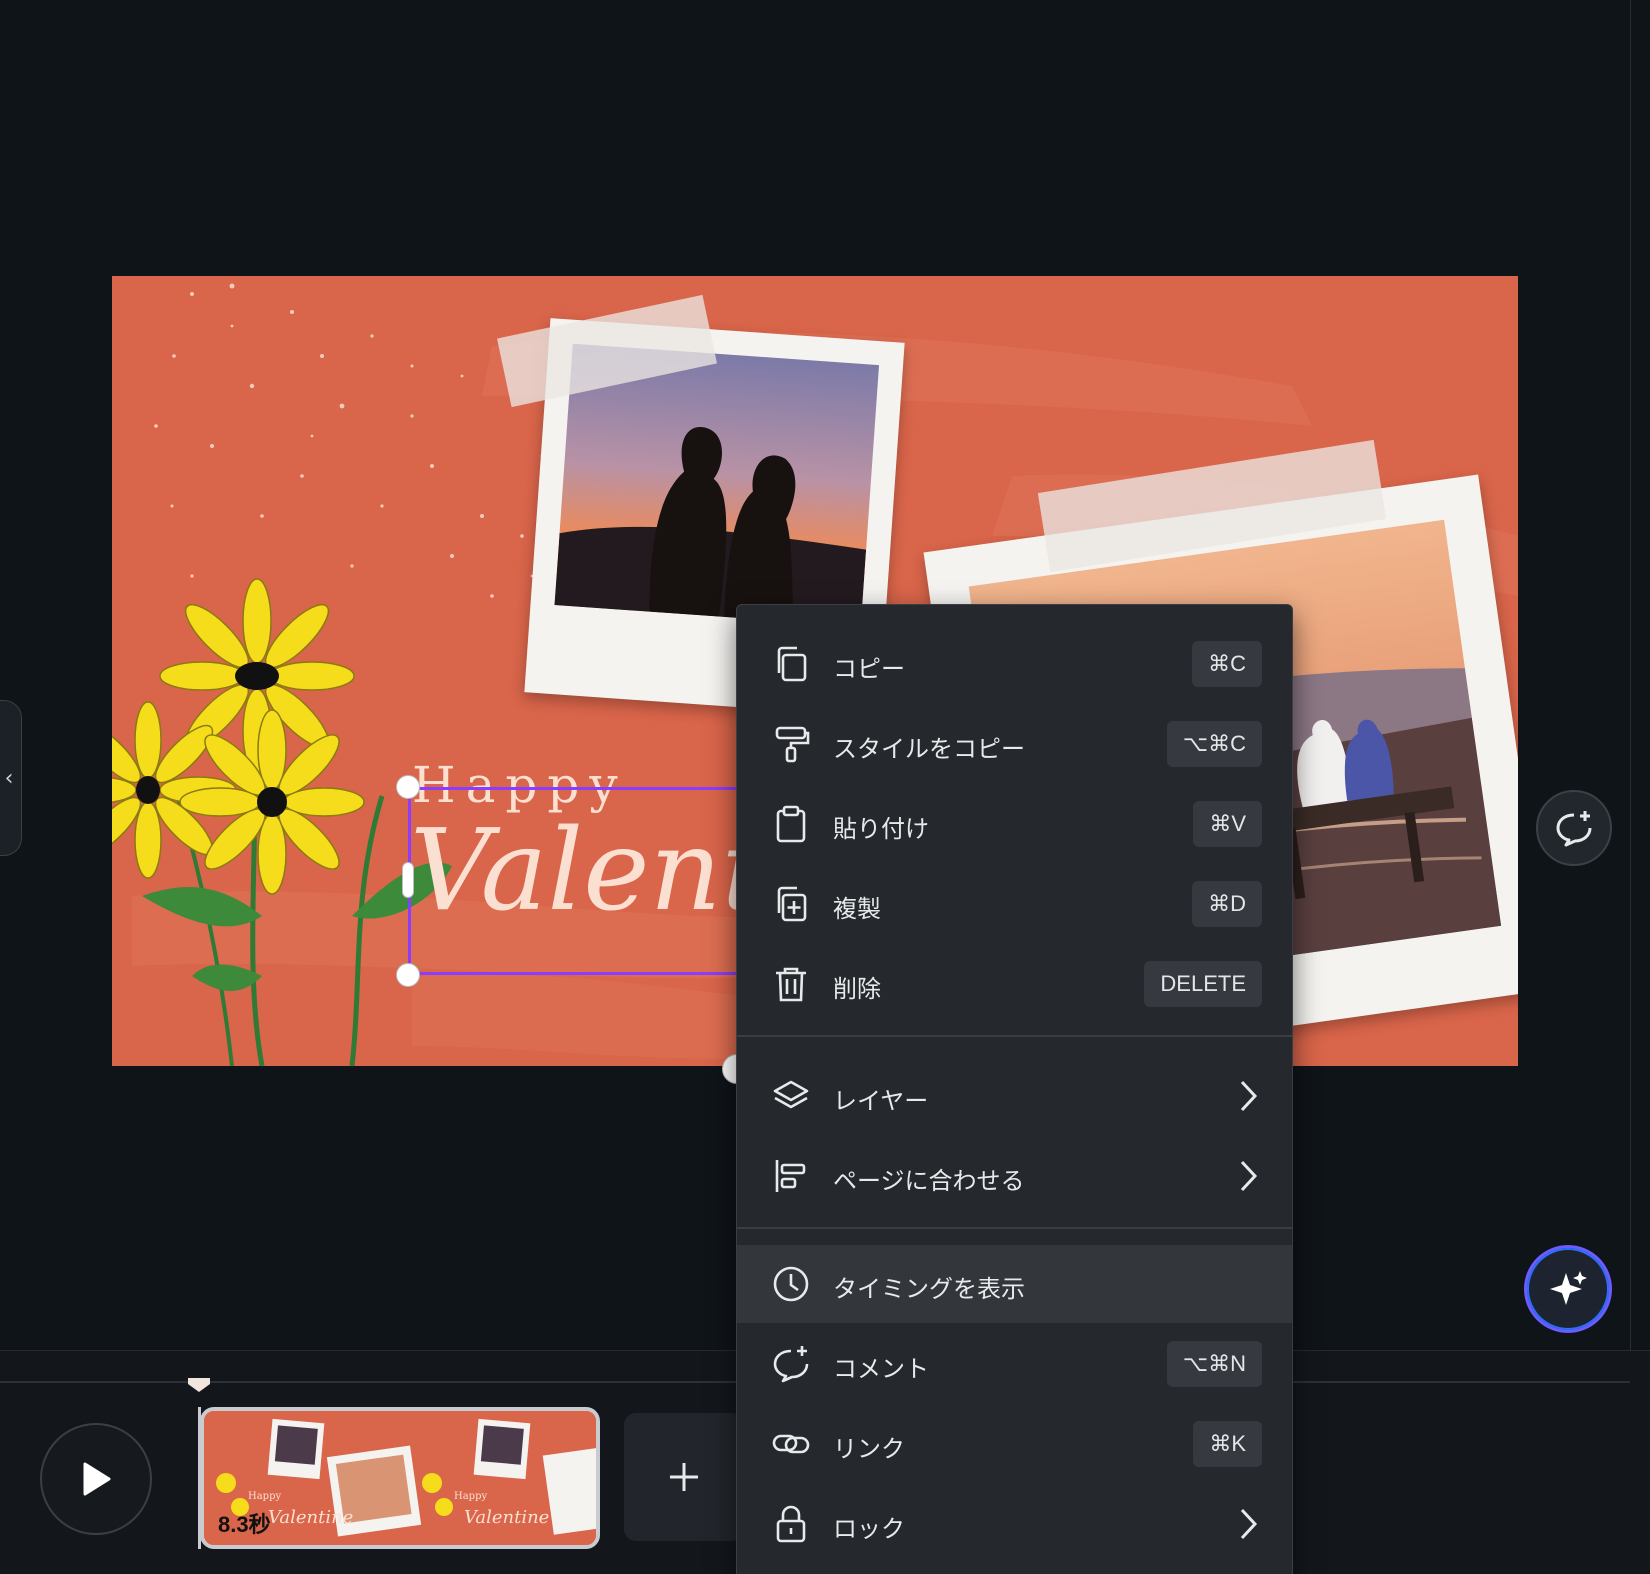  What do you see at coordinates (1227, 904) in the screenshot?
I see `shortcut-badge: ⌘D` at bounding box center [1227, 904].